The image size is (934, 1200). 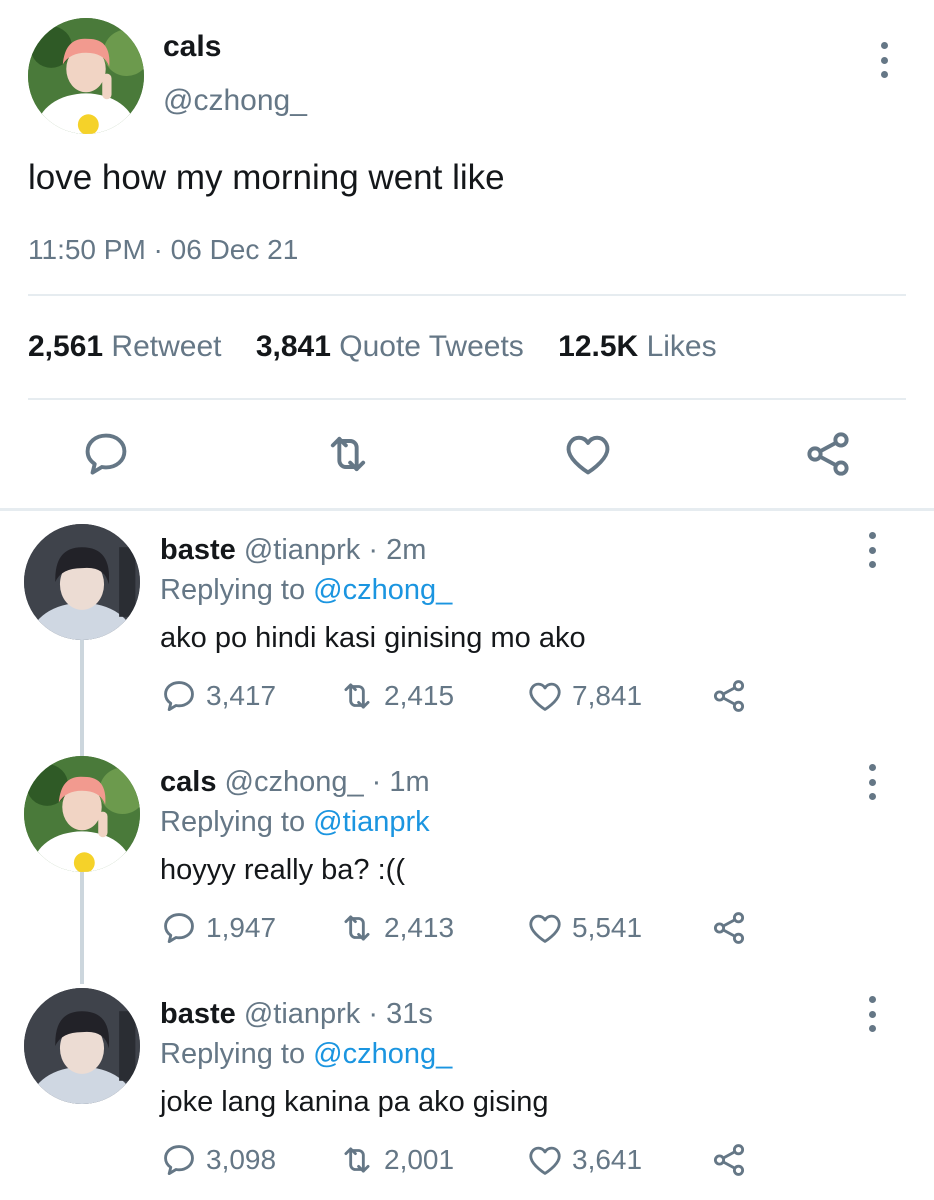 What do you see at coordinates (480, 928) in the screenshot?
I see `reply-actions: 1,947 2,413 5,541` at bounding box center [480, 928].